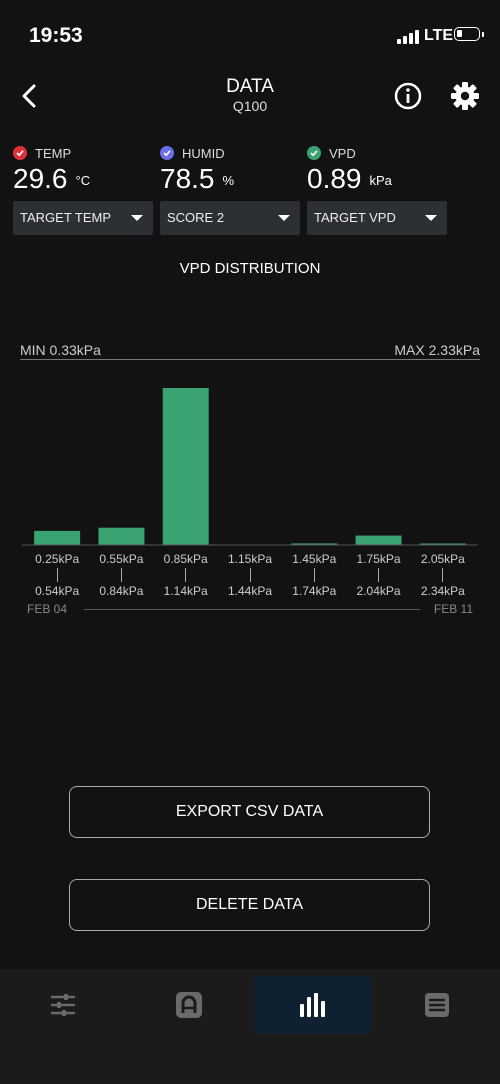 The image size is (500, 1084). Describe the element at coordinates (437, 350) in the screenshot. I see `max-vpd-label: MAX 2.33kPa` at that location.